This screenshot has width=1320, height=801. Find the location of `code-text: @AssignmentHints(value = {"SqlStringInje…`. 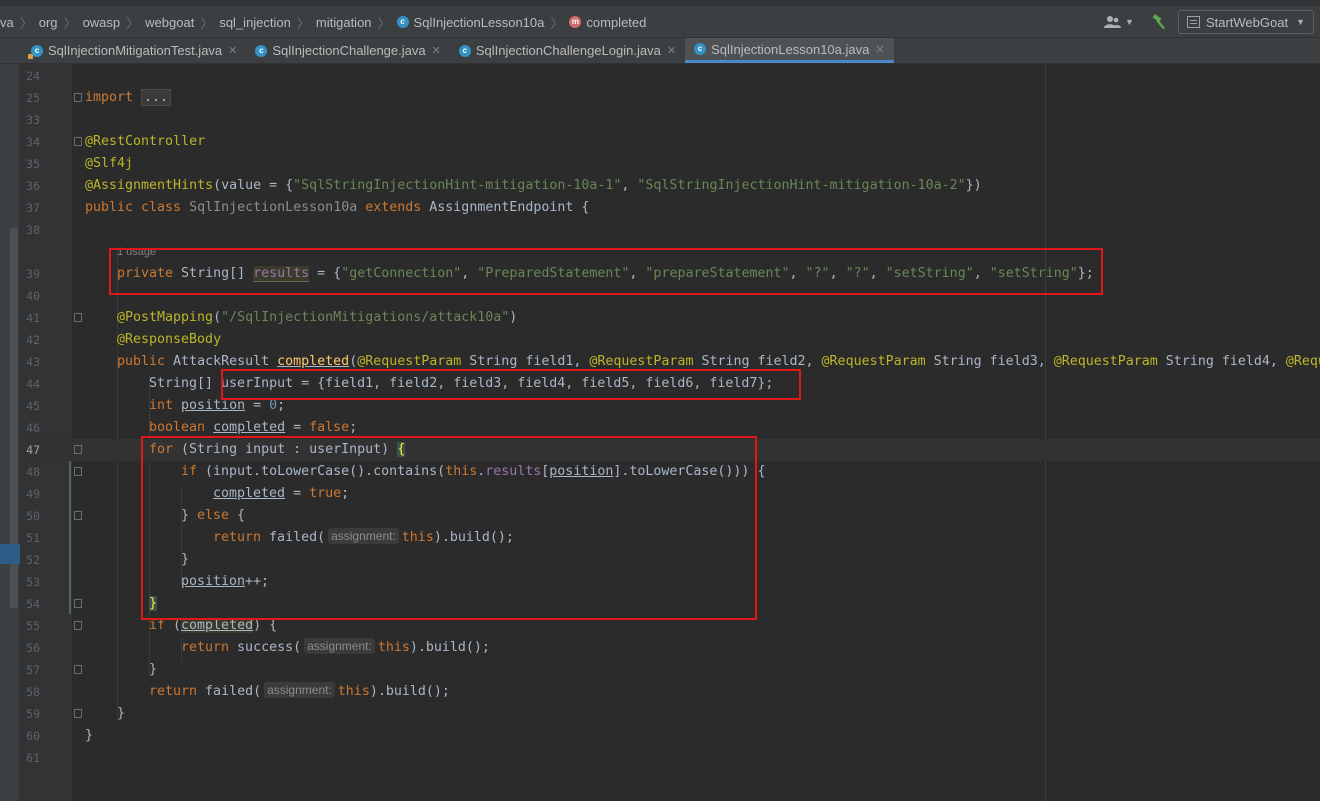

code-text: @AssignmentHints(value = {"SqlStringInje… is located at coordinates (533, 185).